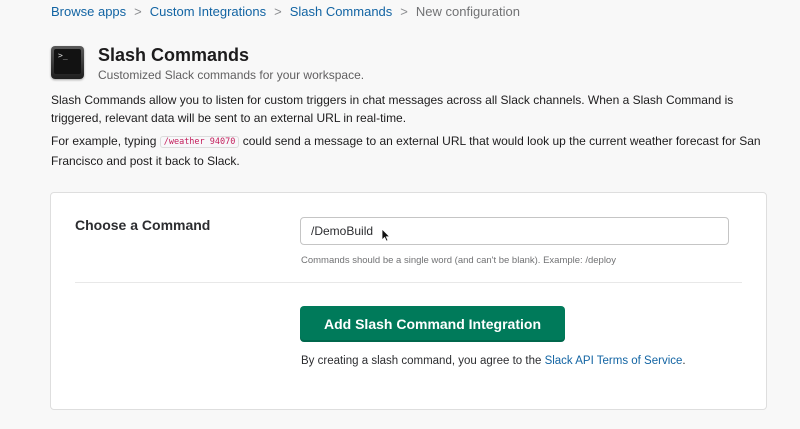  What do you see at coordinates (432, 324) in the screenshot?
I see `add-slash-command-button: Add Slash Command Integration` at bounding box center [432, 324].